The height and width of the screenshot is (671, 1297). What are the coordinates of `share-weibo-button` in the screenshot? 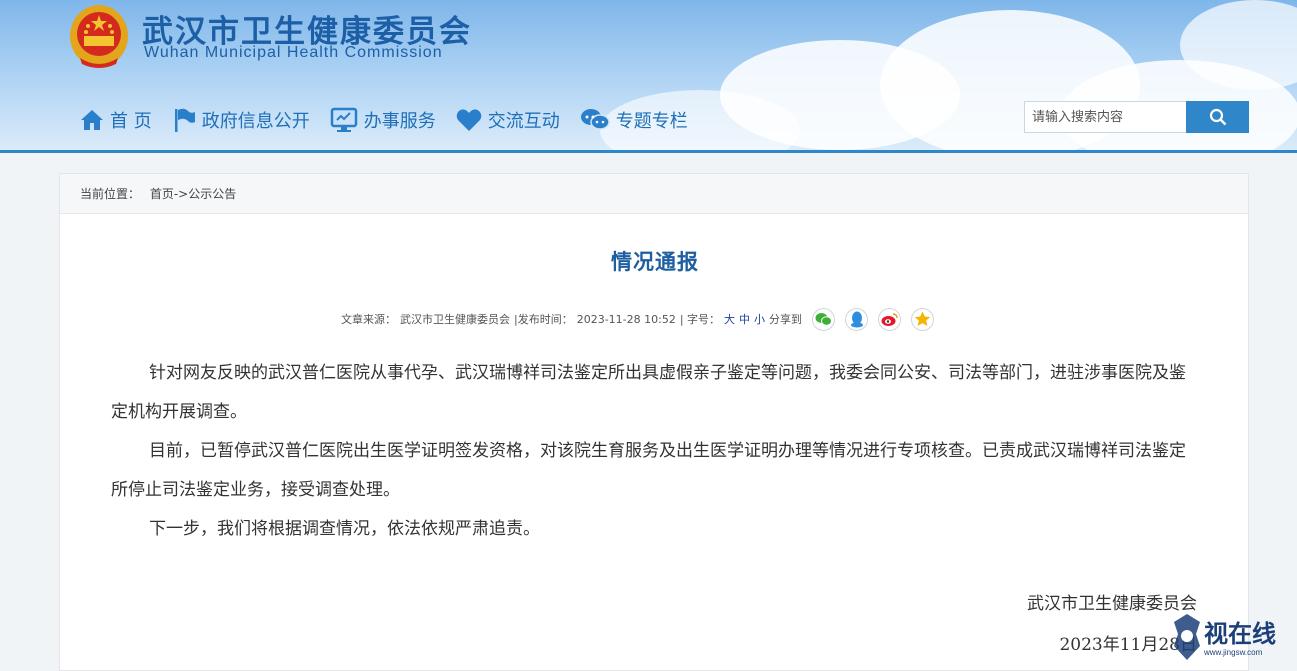 It's located at (890, 319).